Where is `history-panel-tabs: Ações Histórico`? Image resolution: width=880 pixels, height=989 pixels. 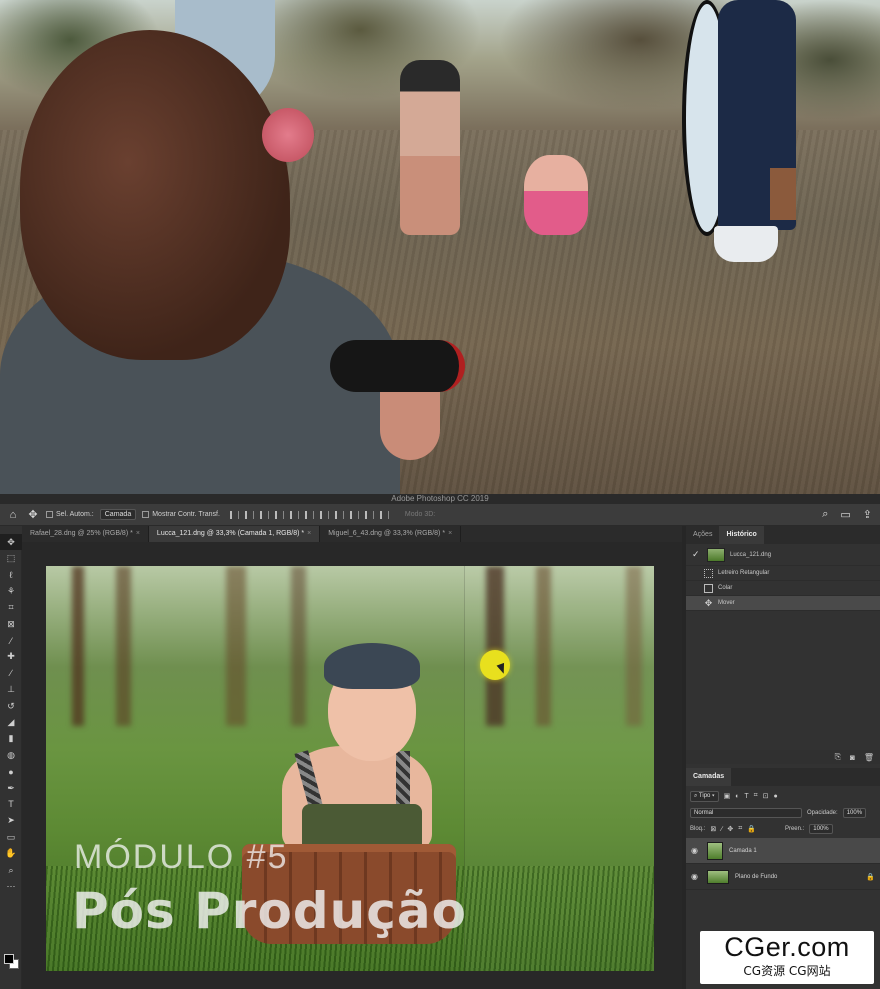 history-panel-tabs: Ações Histórico is located at coordinates (783, 535).